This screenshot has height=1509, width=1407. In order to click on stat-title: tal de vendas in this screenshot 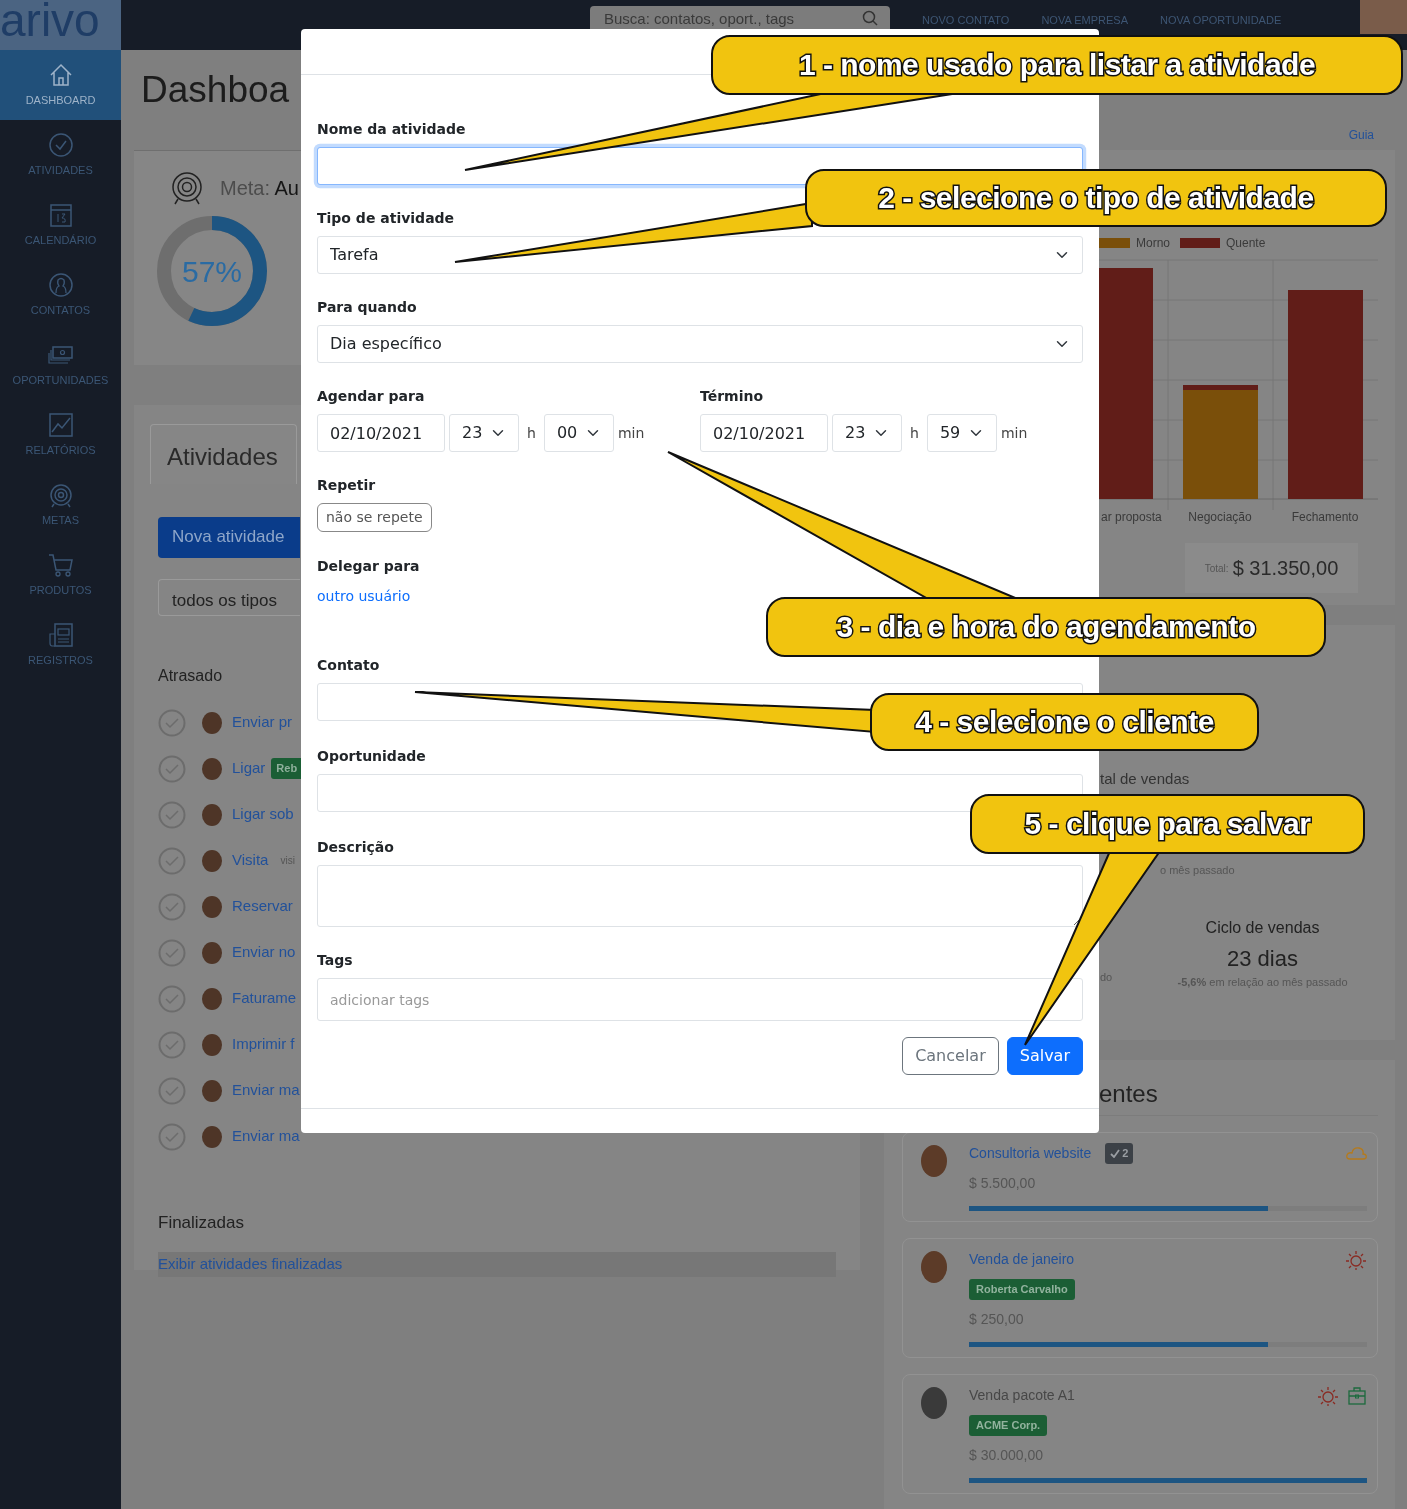, I will do `click(1145, 779)`.